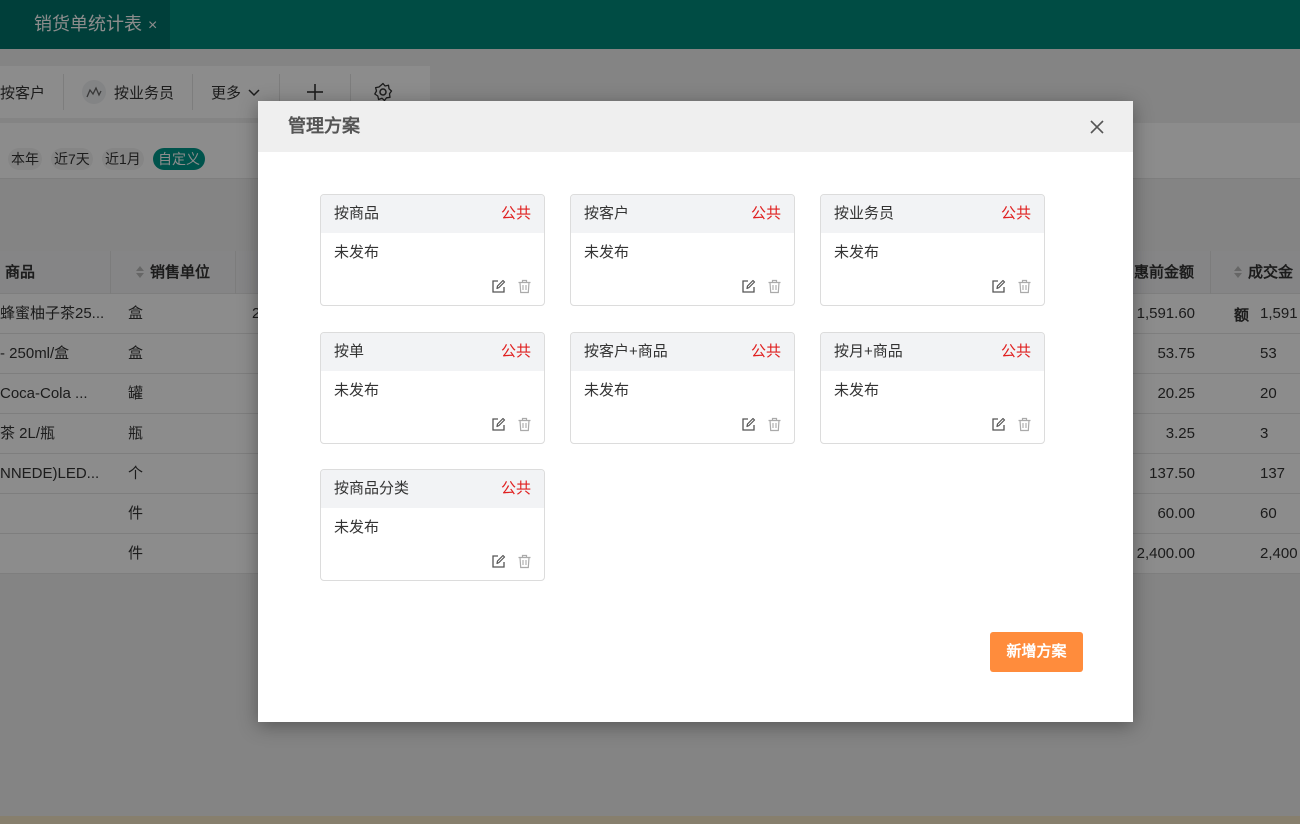  What do you see at coordinates (1097, 127) in the screenshot?
I see `close-icon` at bounding box center [1097, 127].